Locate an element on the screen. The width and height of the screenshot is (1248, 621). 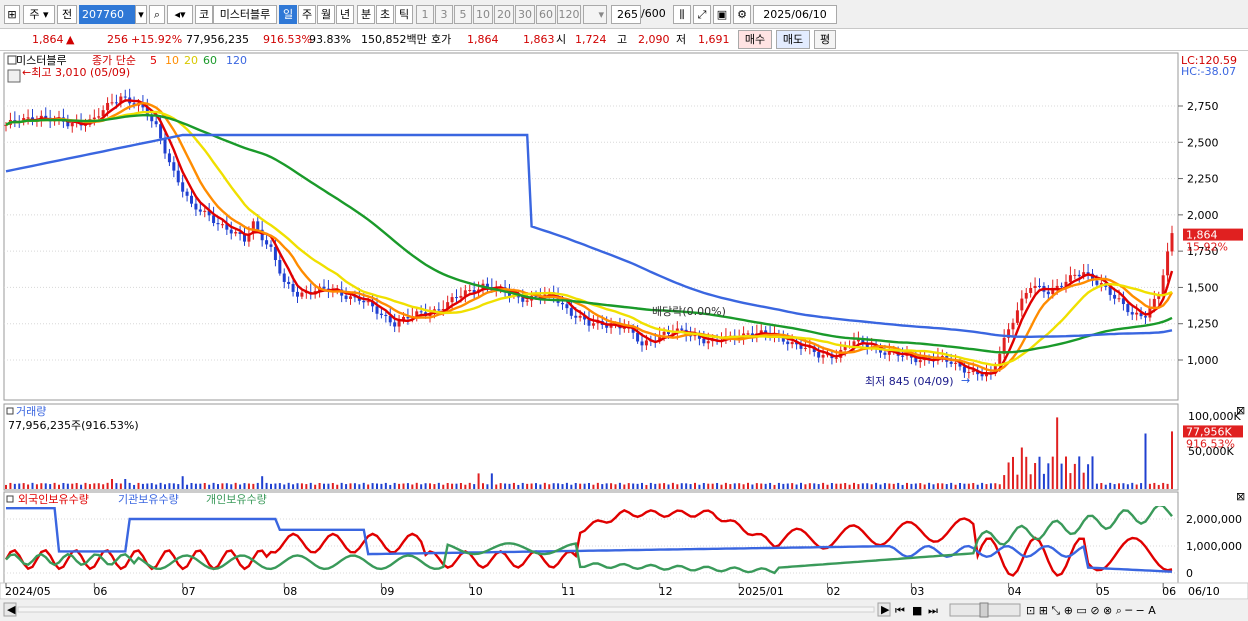
period-month: 월 is located at coordinates (326, 14).